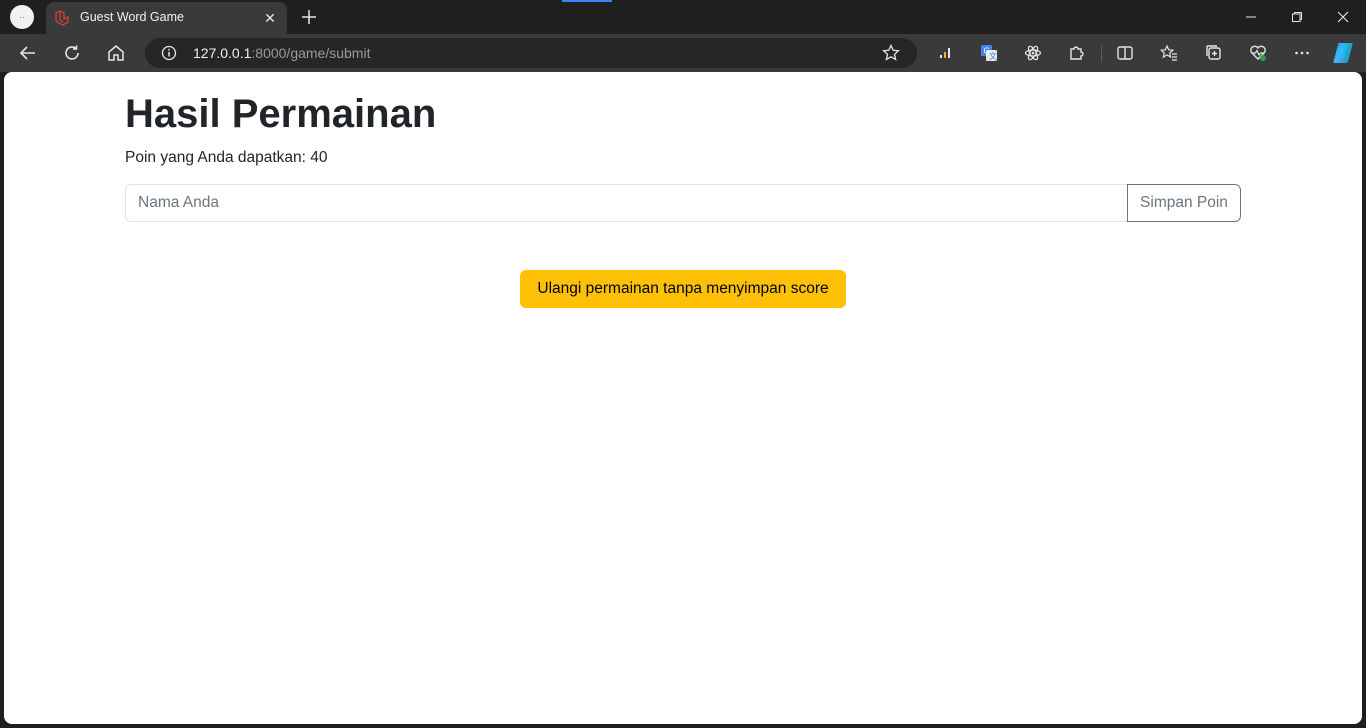 This screenshot has width=1366, height=728. Describe the element at coordinates (281, 114) in the screenshot. I see `page-title: Hasil Permainan` at that location.